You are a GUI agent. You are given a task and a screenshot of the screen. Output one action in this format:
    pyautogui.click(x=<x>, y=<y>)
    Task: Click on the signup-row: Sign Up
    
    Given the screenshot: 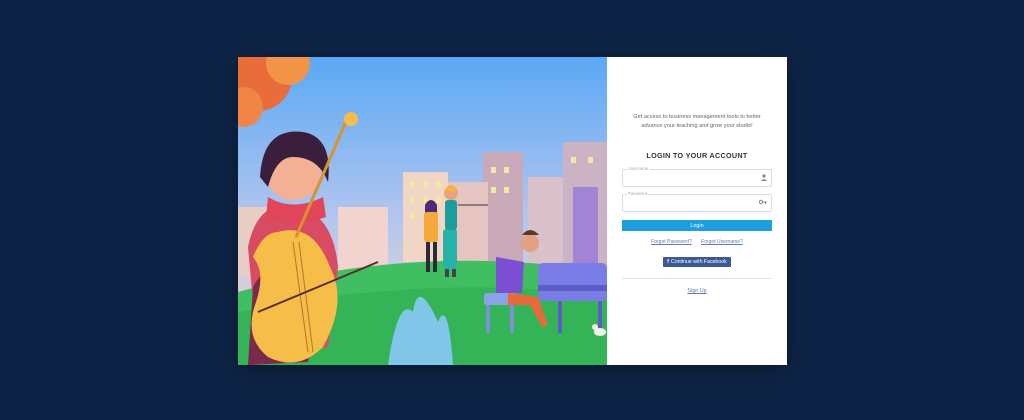 What is the action you would take?
    pyautogui.click(x=697, y=291)
    